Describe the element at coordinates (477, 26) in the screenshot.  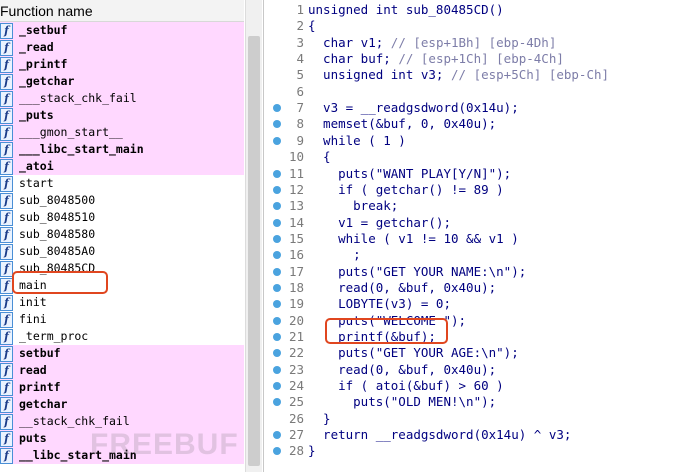
I see `code-line: 2{` at that location.